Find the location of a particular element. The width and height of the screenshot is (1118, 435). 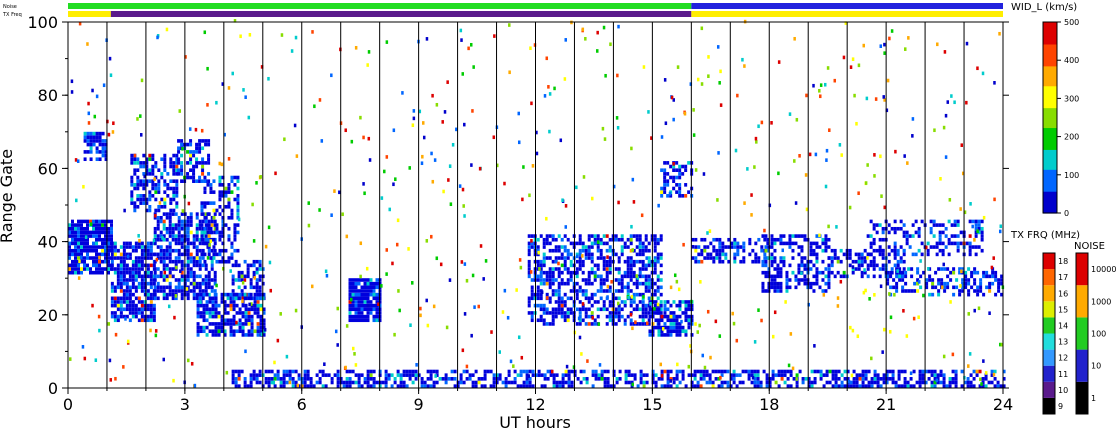

status-bar-segment is located at coordinates (401, 14).